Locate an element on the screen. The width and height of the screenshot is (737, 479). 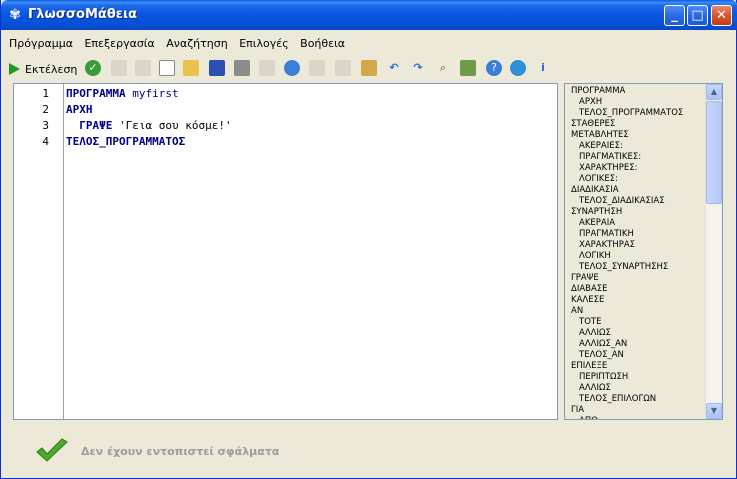
line-number: 3 is located at coordinates (45, 125).